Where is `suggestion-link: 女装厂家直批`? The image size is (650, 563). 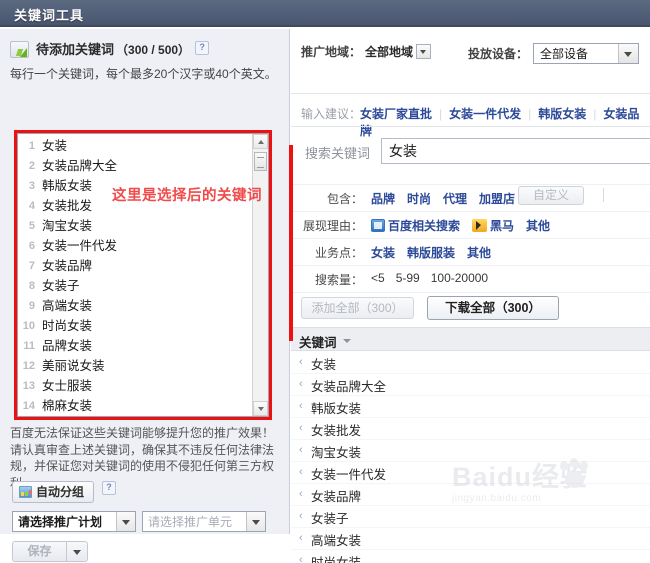 suggestion-link: 女装厂家直批 is located at coordinates (396, 114).